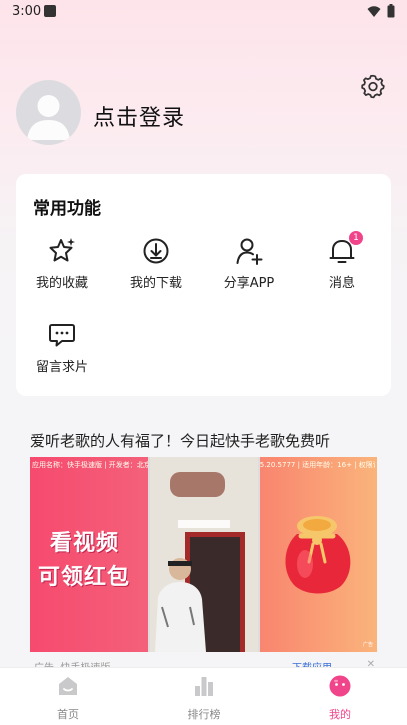 The height and width of the screenshot is (725, 407). Describe the element at coordinates (180, 440) in the screenshot. I see `promo-title: 爱听老歌的人有福了！今日起快手老歌免费听` at that location.